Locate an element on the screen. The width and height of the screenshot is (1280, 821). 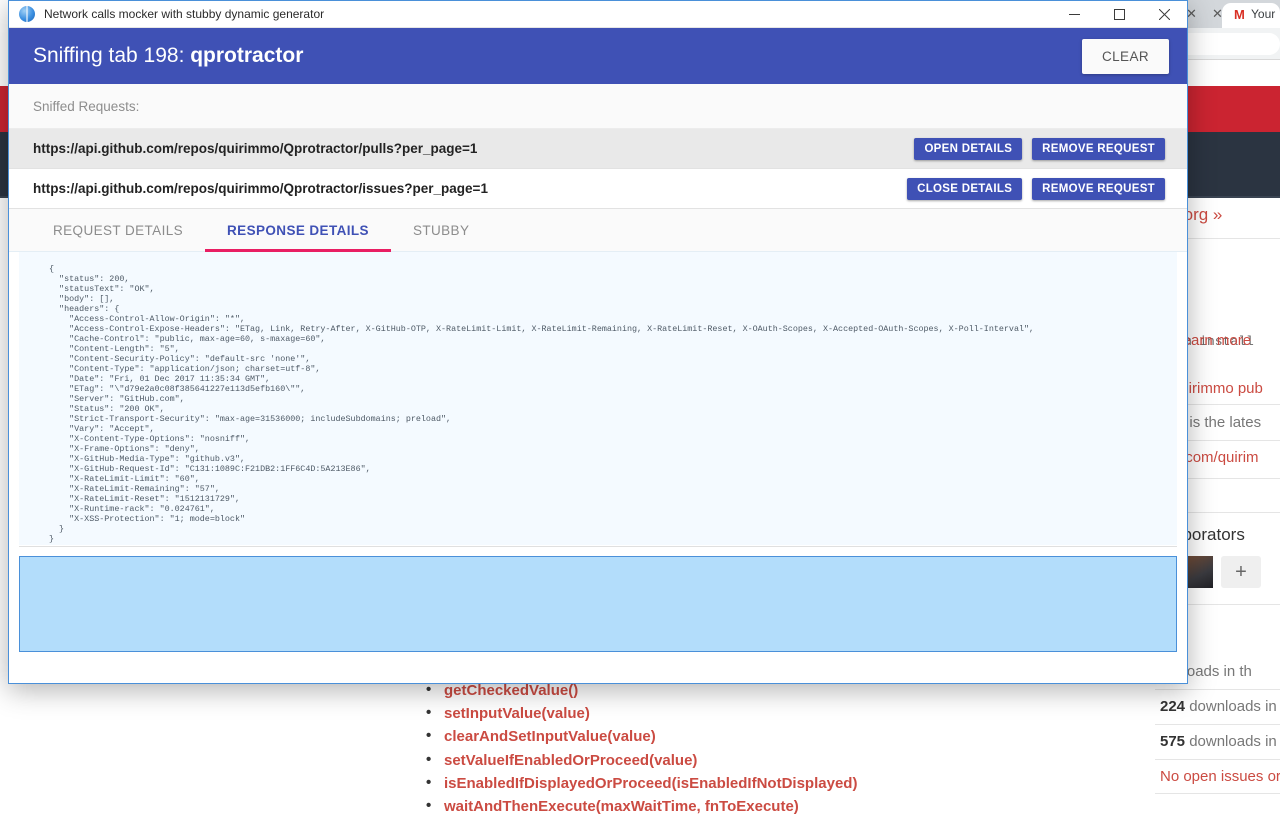
selection-panel is located at coordinates (598, 604).